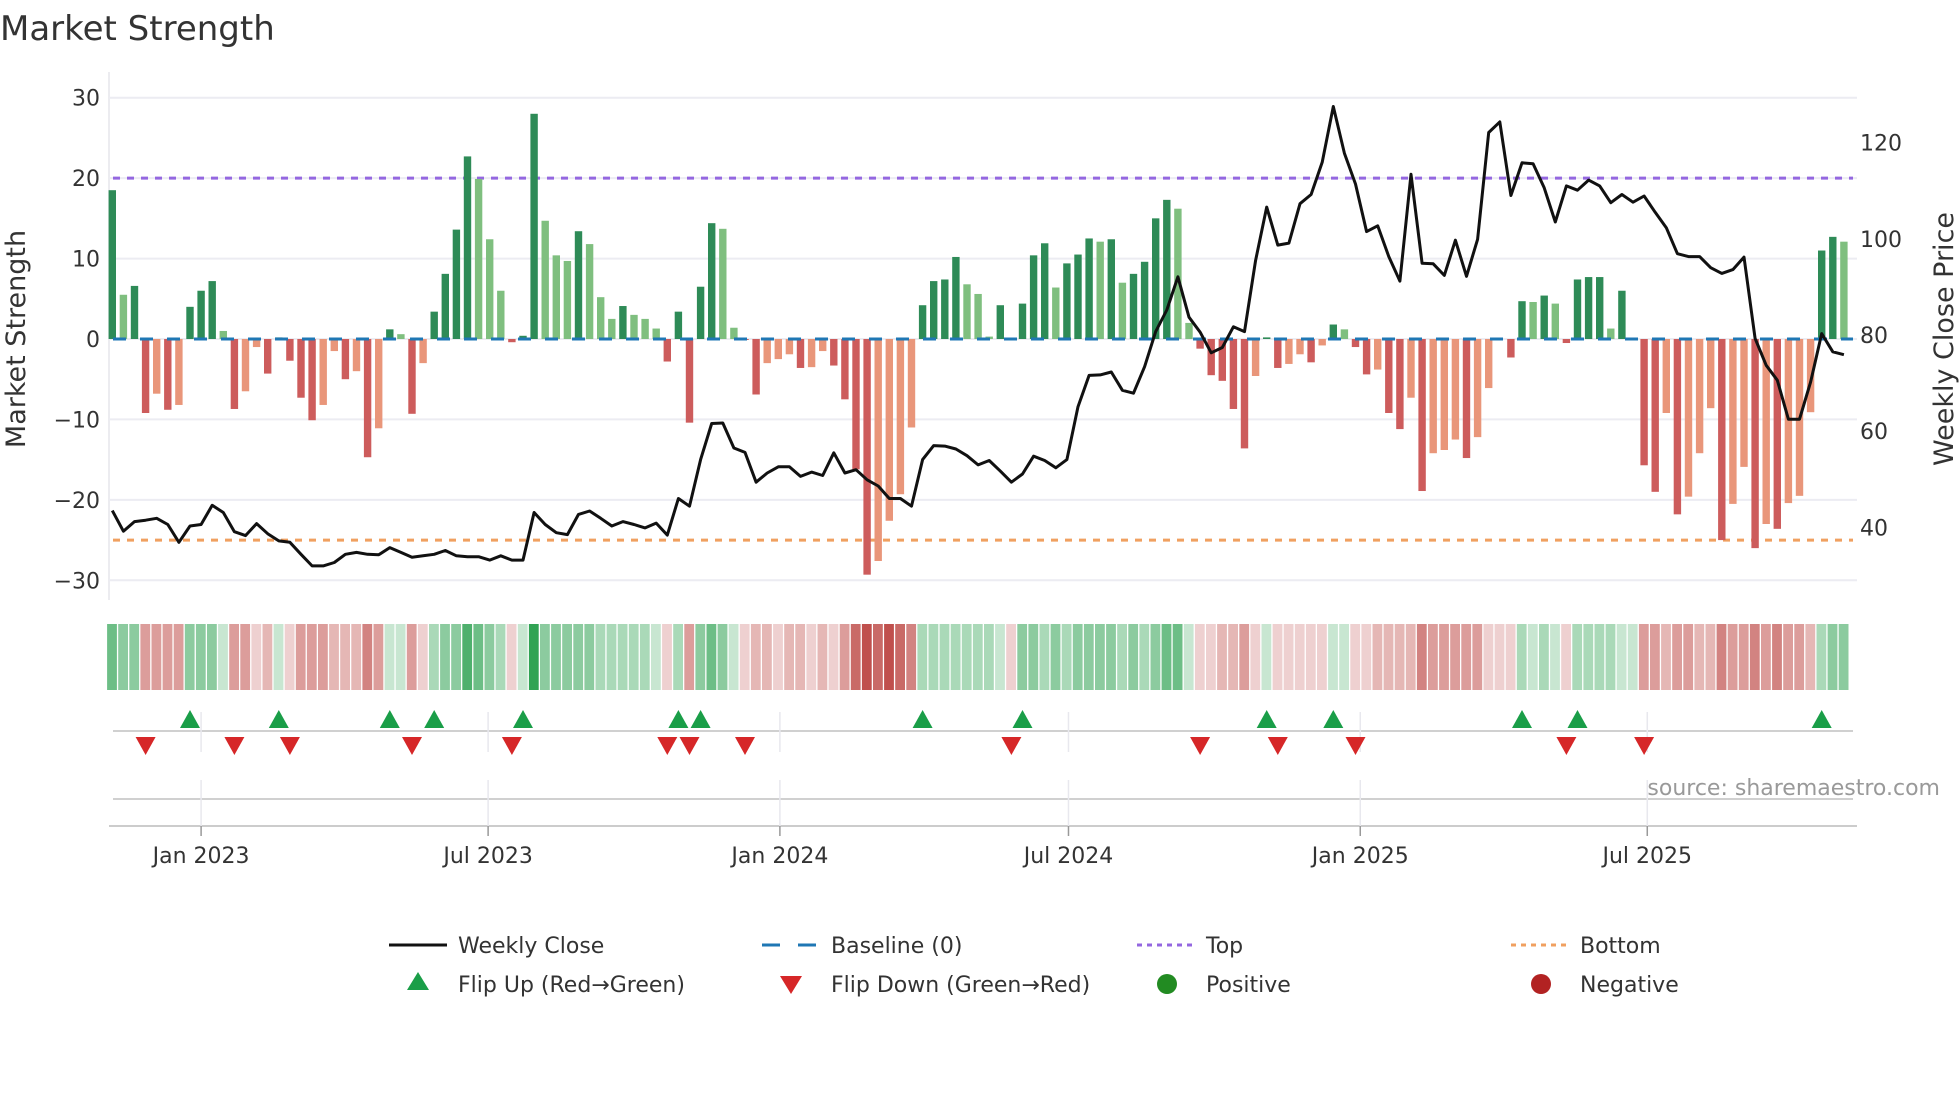  What do you see at coordinates (983, 774) in the screenshot?
I see `lower-panel` at bounding box center [983, 774].